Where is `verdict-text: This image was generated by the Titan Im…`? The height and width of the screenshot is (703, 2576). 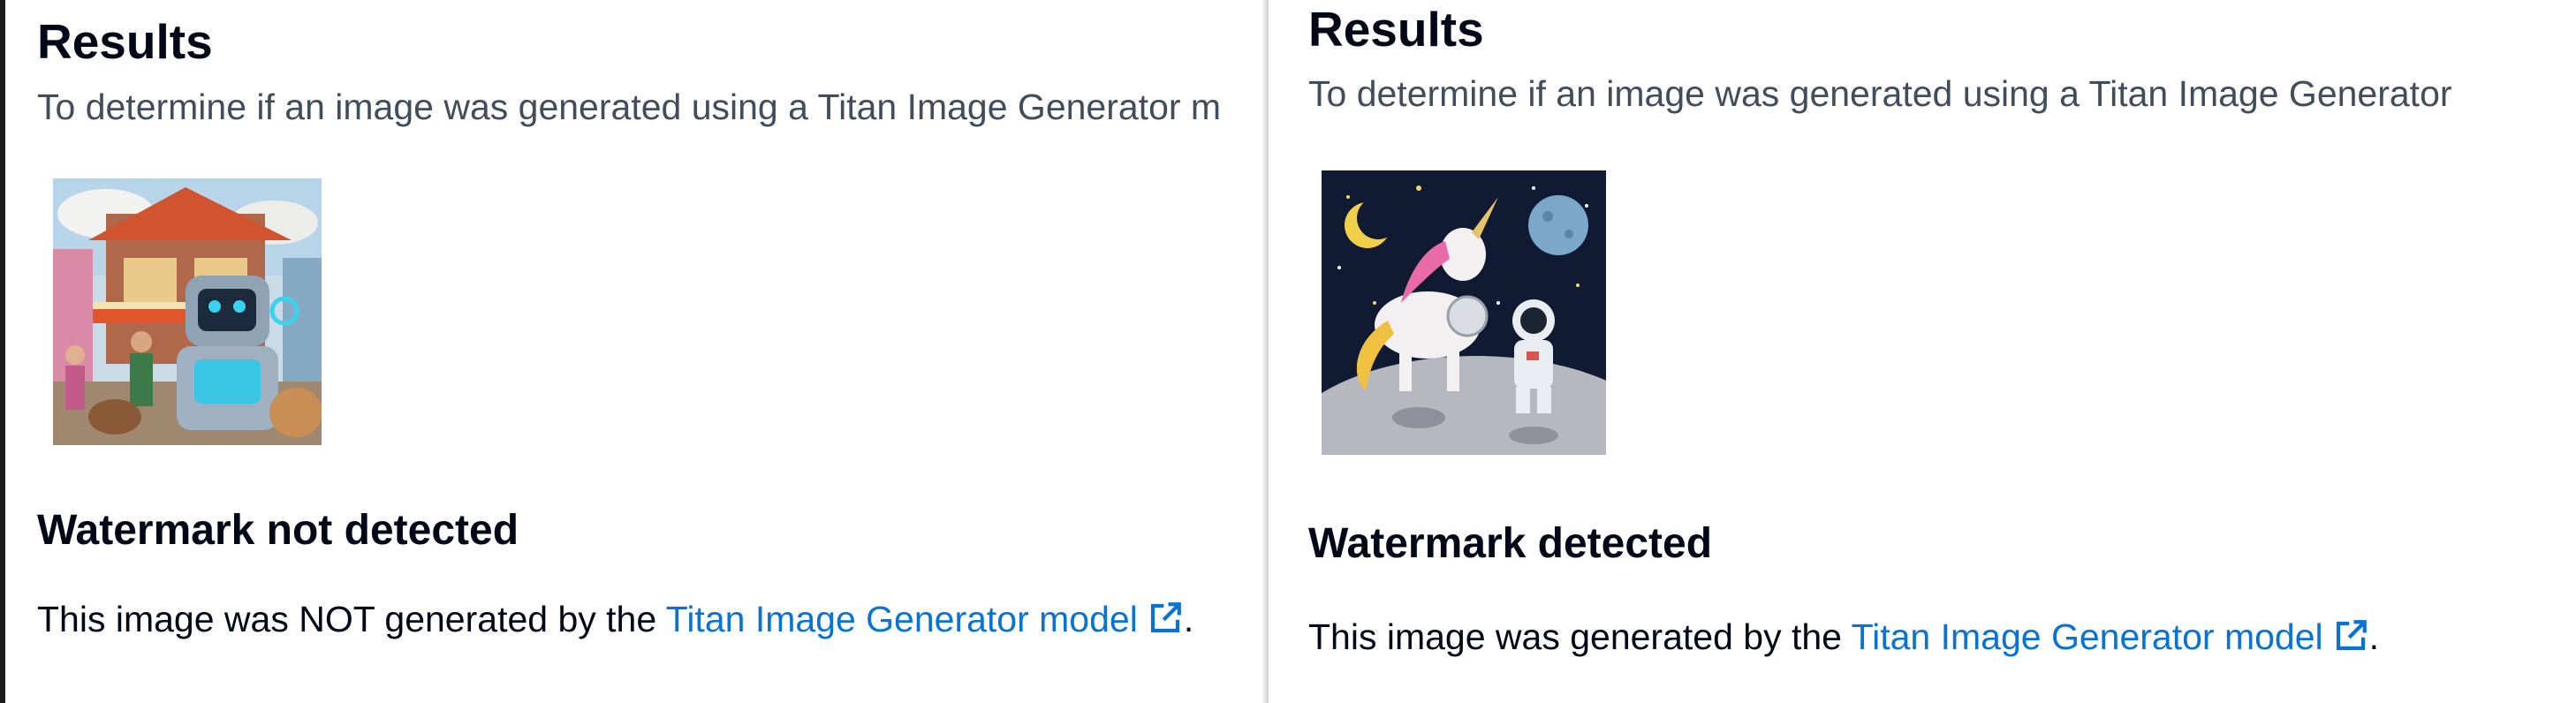
verdict-text: This image was generated by the Titan Im… is located at coordinates (1844, 637).